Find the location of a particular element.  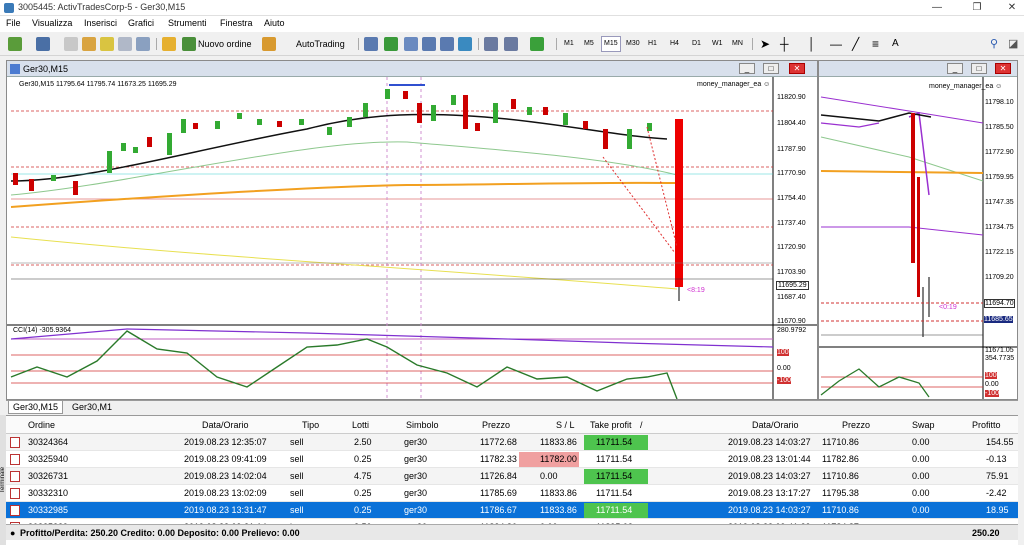

new-order-icon is located at coordinates (189, 44).